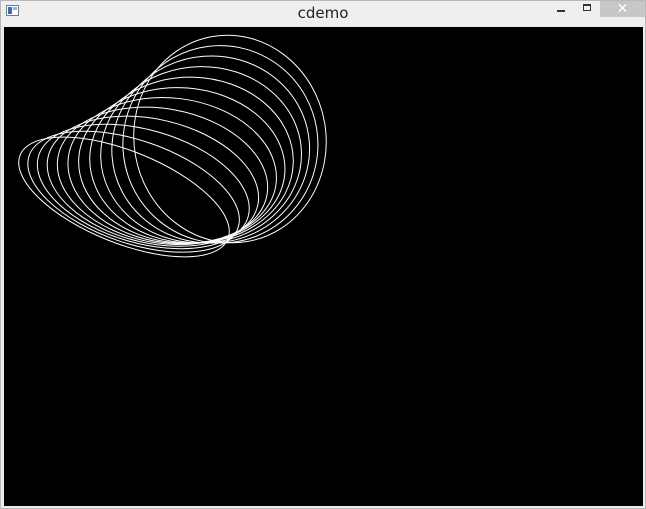 This screenshot has width=646, height=509. I want to click on close-button: ✕, so click(622, 9).